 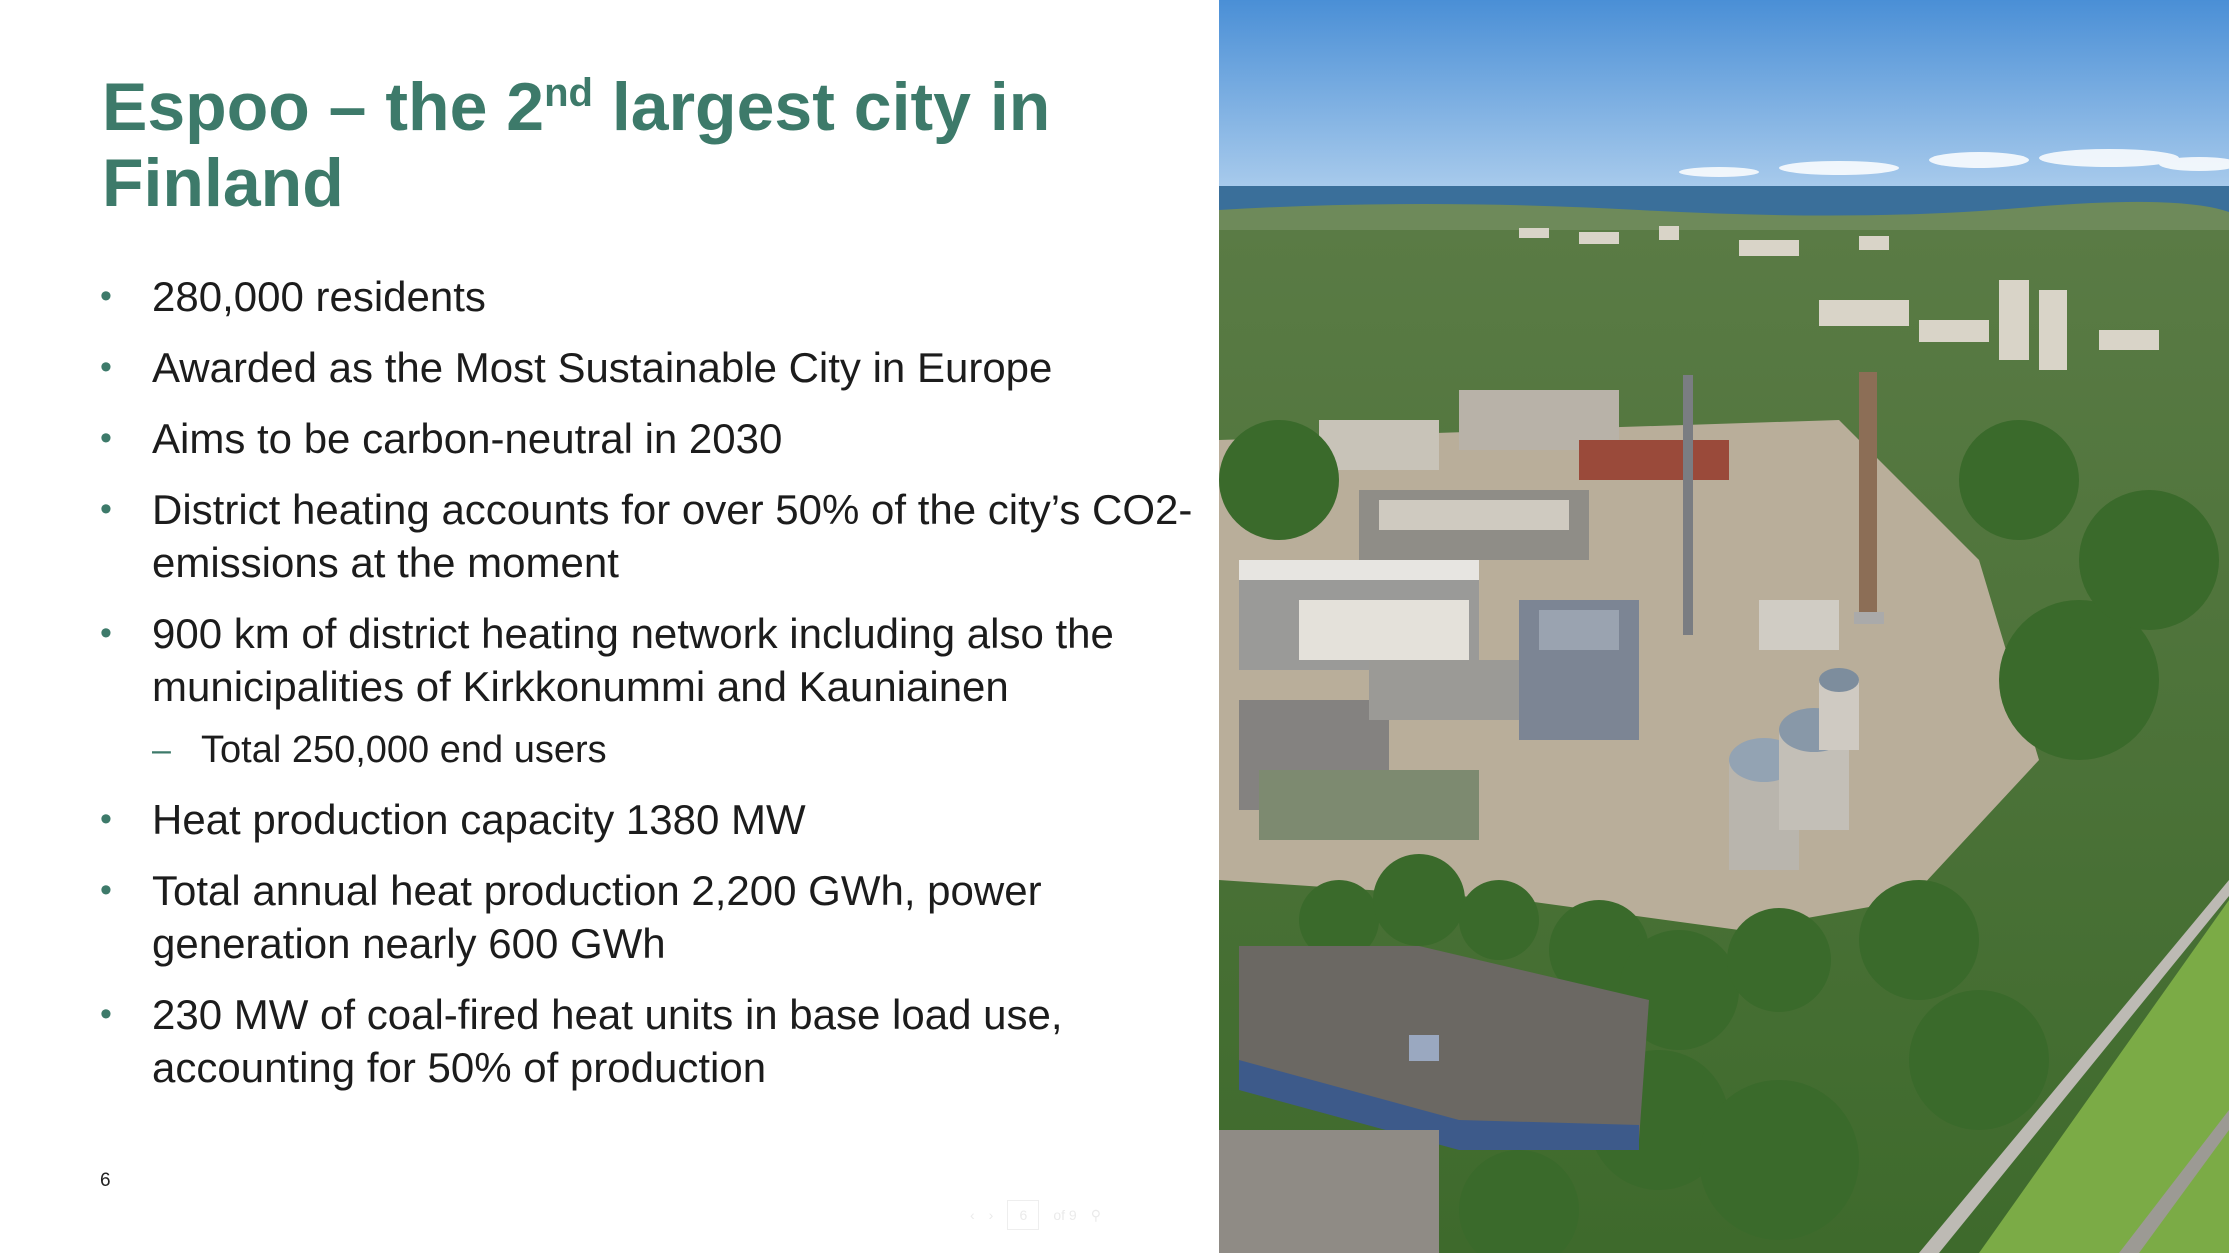 What do you see at coordinates (319, 296) in the screenshot?
I see `bullet-text: 280,000 residents` at bounding box center [319, 296].